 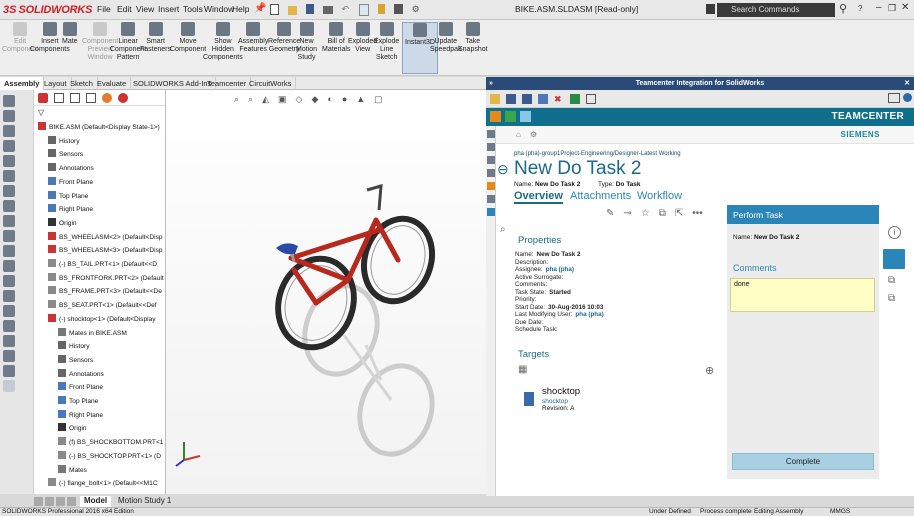 What do you see at coordinates (503, 169) in the screenshot?
I see `back-icon: ⊖` at bounding box center [503, 169].